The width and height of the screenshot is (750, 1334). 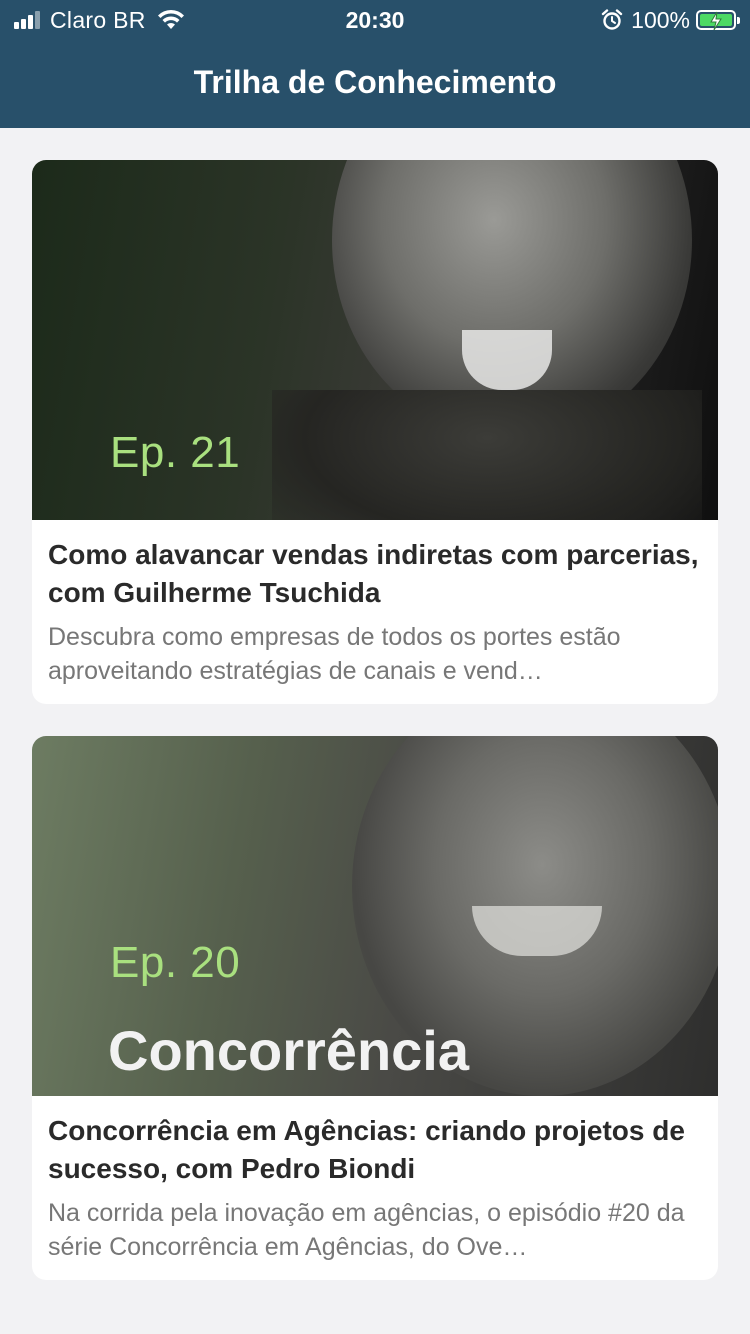 I want to click on episode-number-label: Ep. 20, so click(x=175, y=962).